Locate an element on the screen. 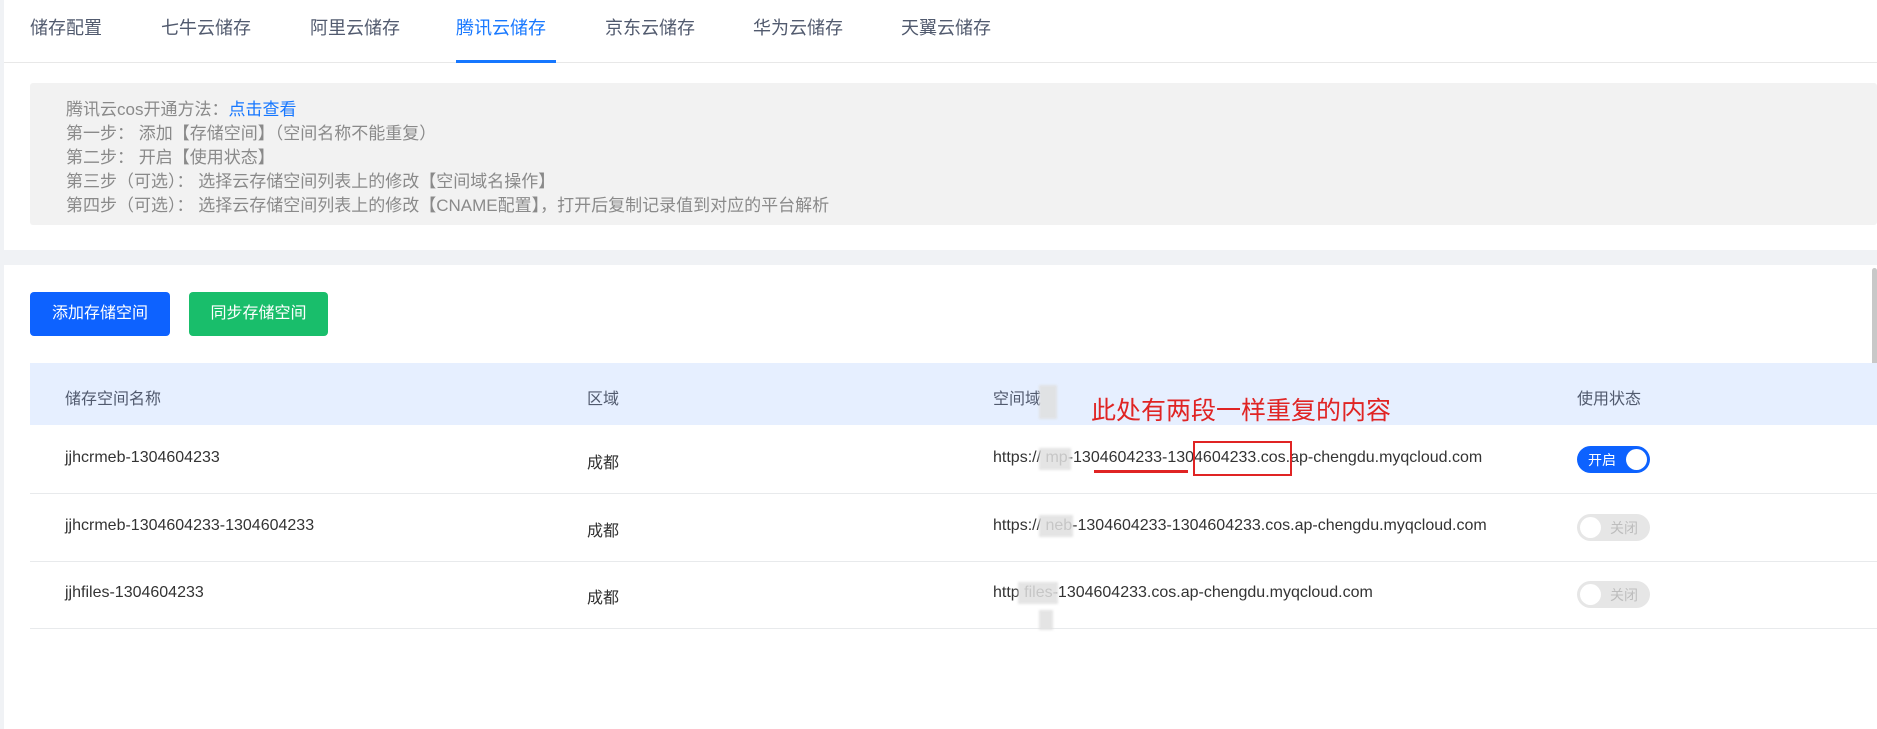 The width and height of the screenshot is (1877, 729). status-toggle: 开启 is located at coordinates (1613, 459).